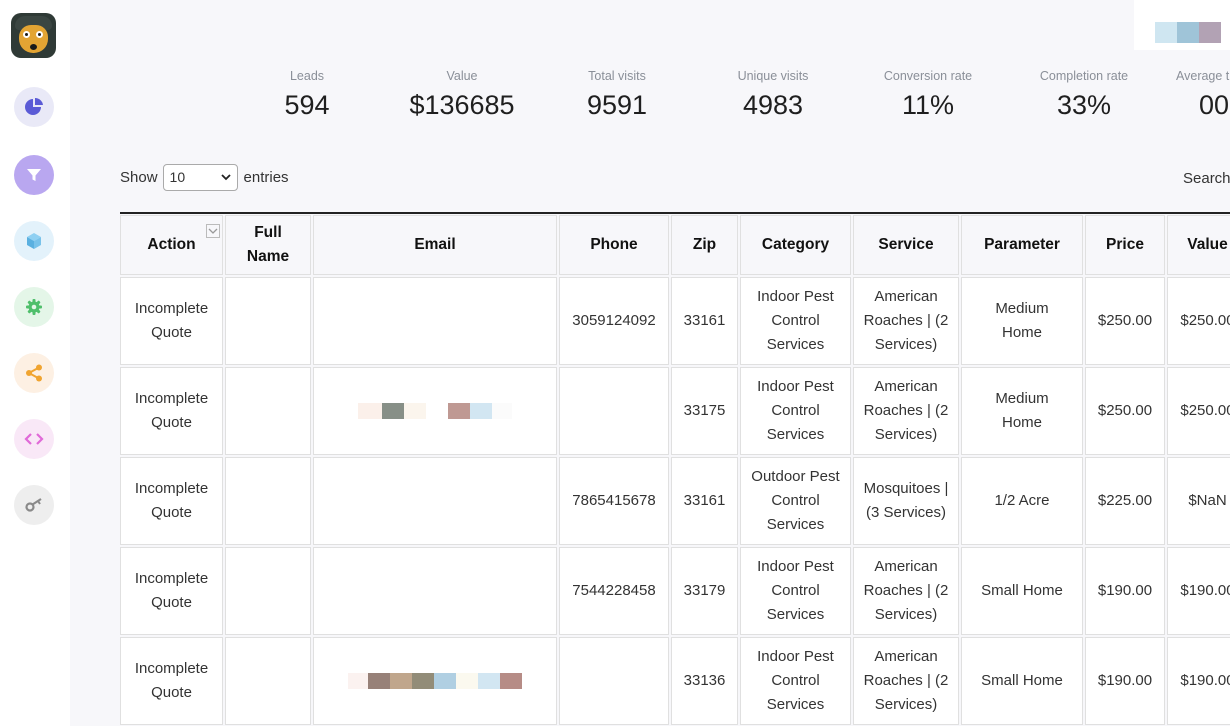 The height and width of the screenshot is (726, 1230). I want to click on col-header-parameter: Parameter, so click(1022, 245).